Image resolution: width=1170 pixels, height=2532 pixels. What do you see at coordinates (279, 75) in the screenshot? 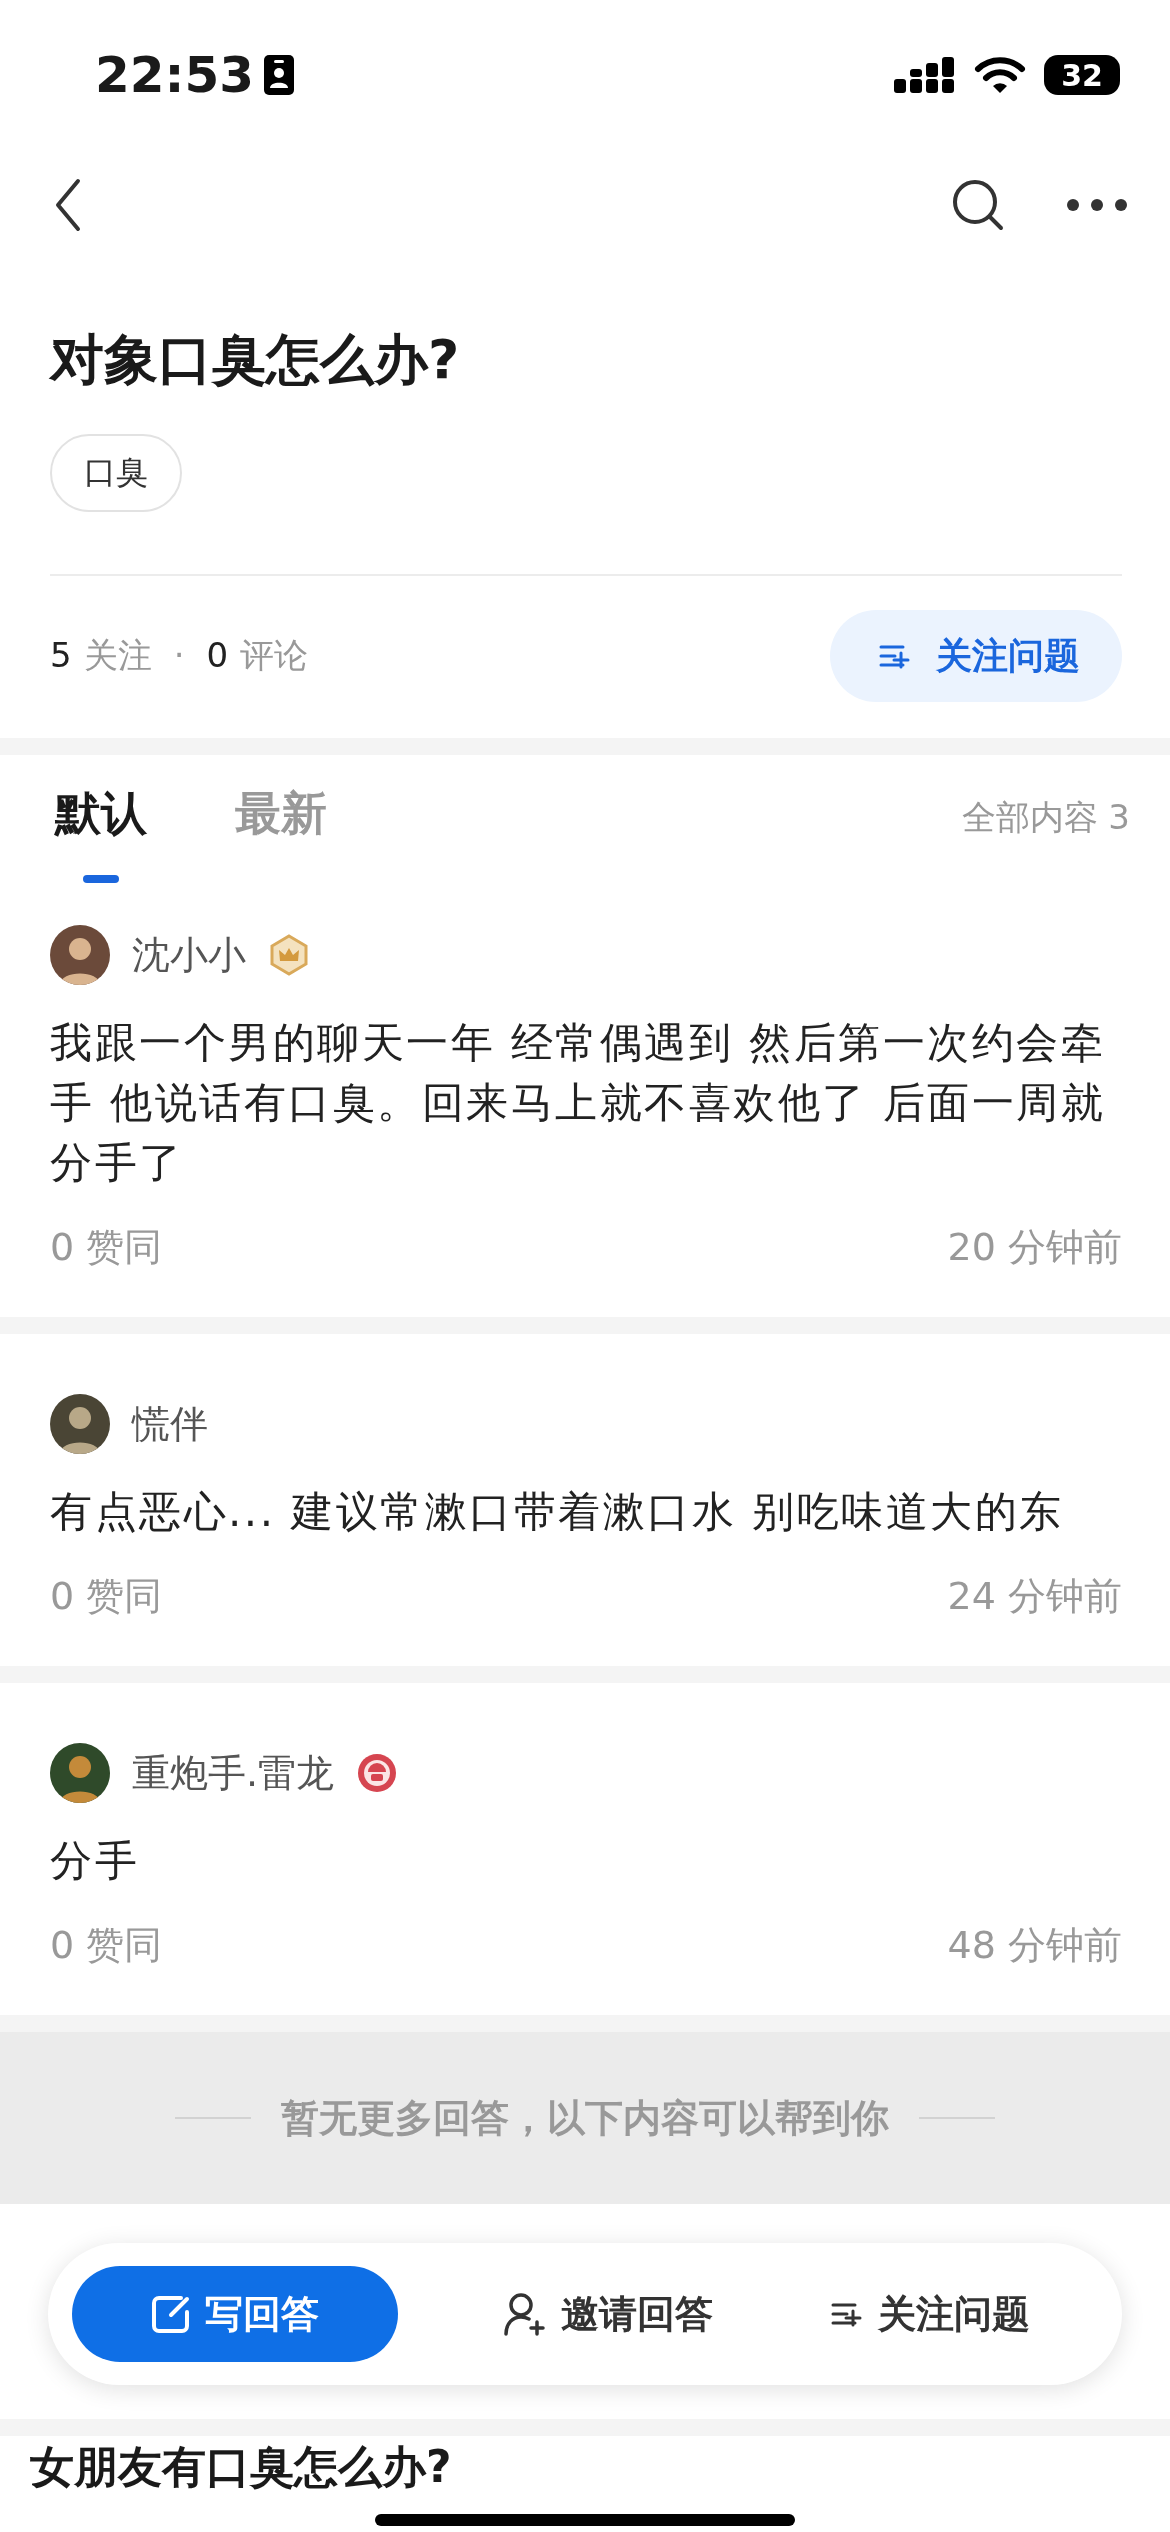
I see `id-card-icon` at bounding box center [279, 75].